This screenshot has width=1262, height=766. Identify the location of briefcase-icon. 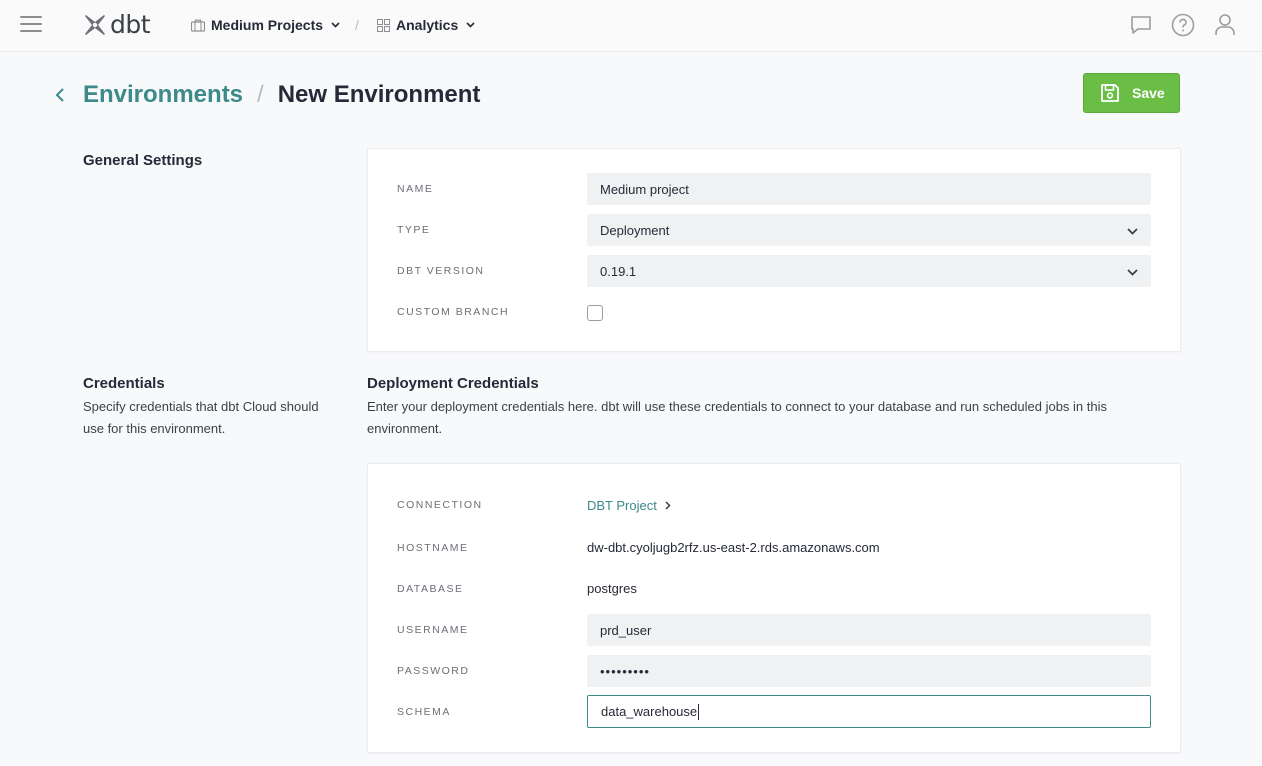
(198, 25).